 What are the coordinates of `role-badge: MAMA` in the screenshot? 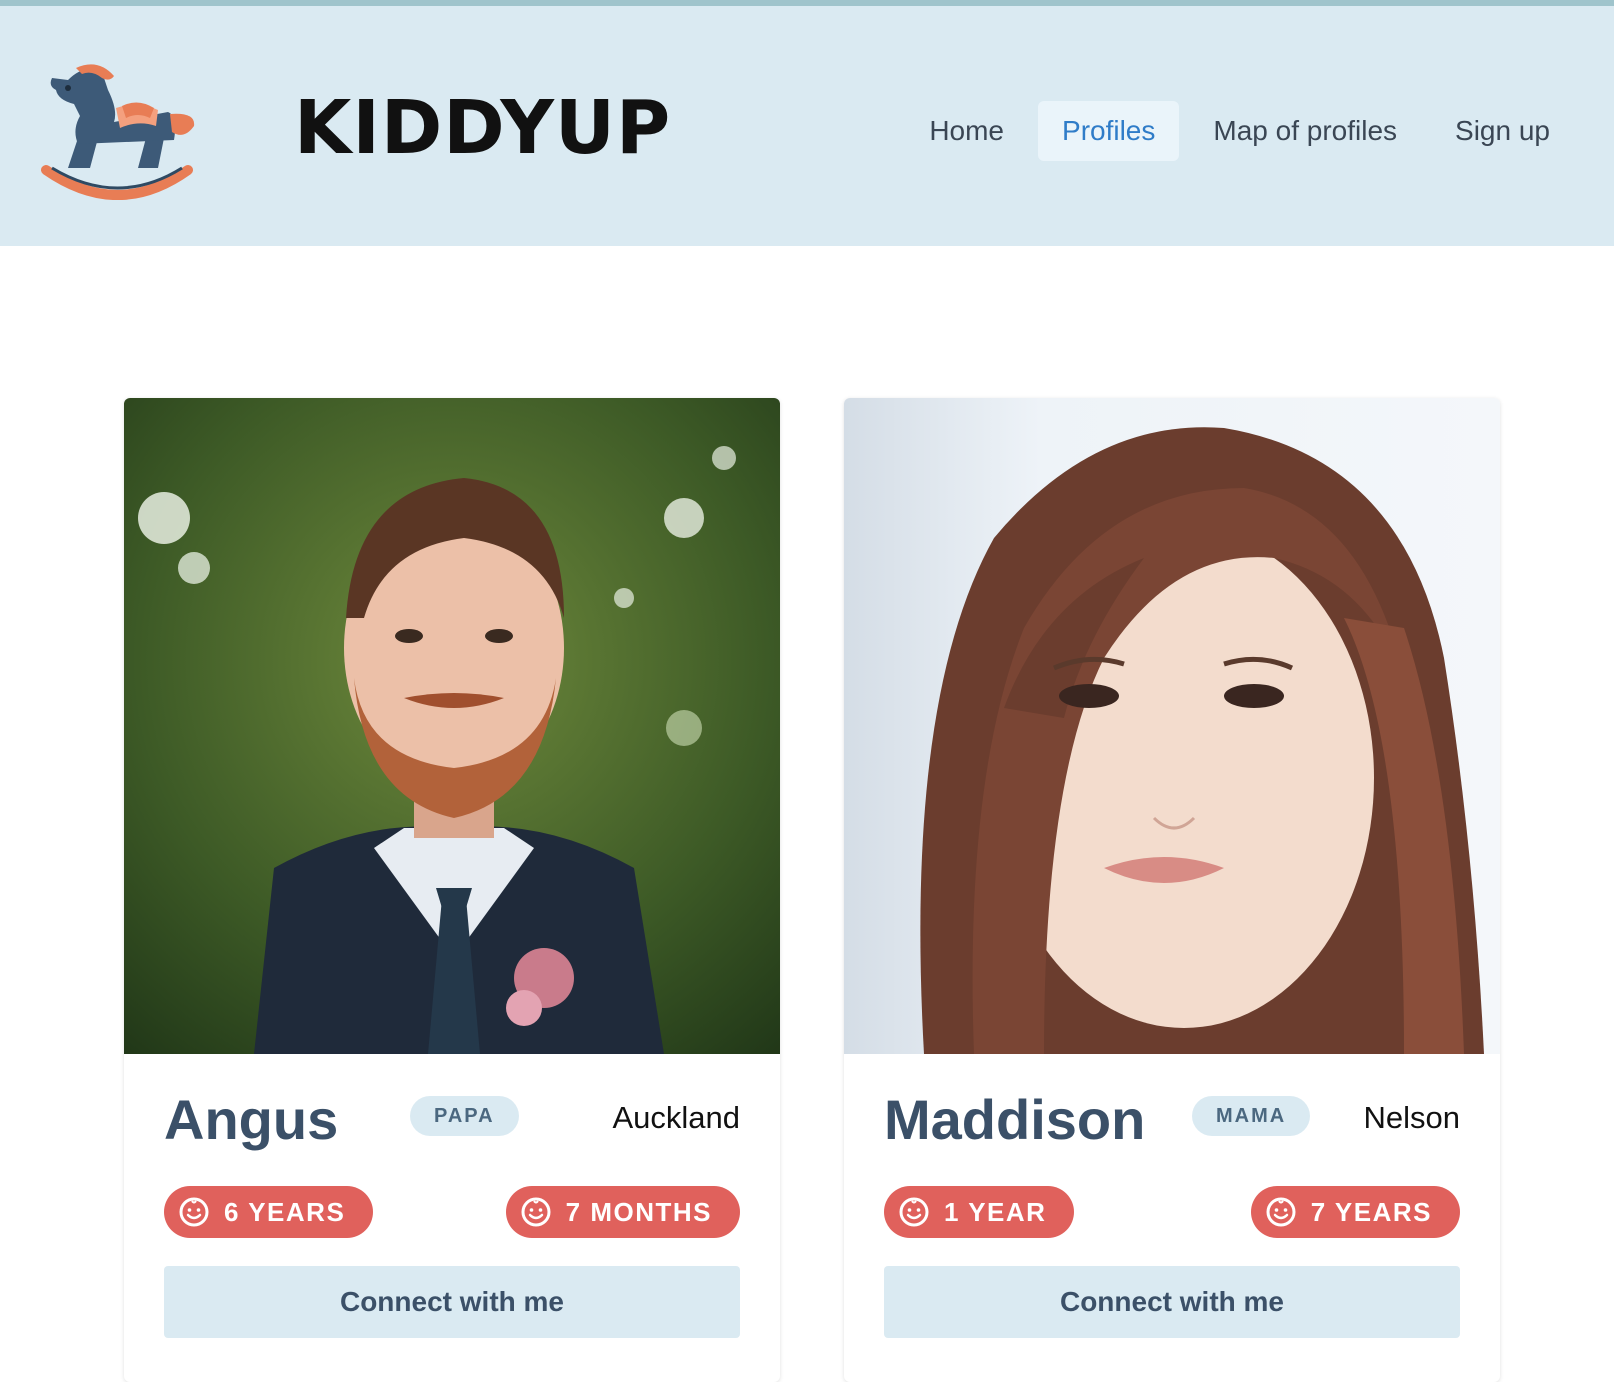 It's located at (1251, 1116).